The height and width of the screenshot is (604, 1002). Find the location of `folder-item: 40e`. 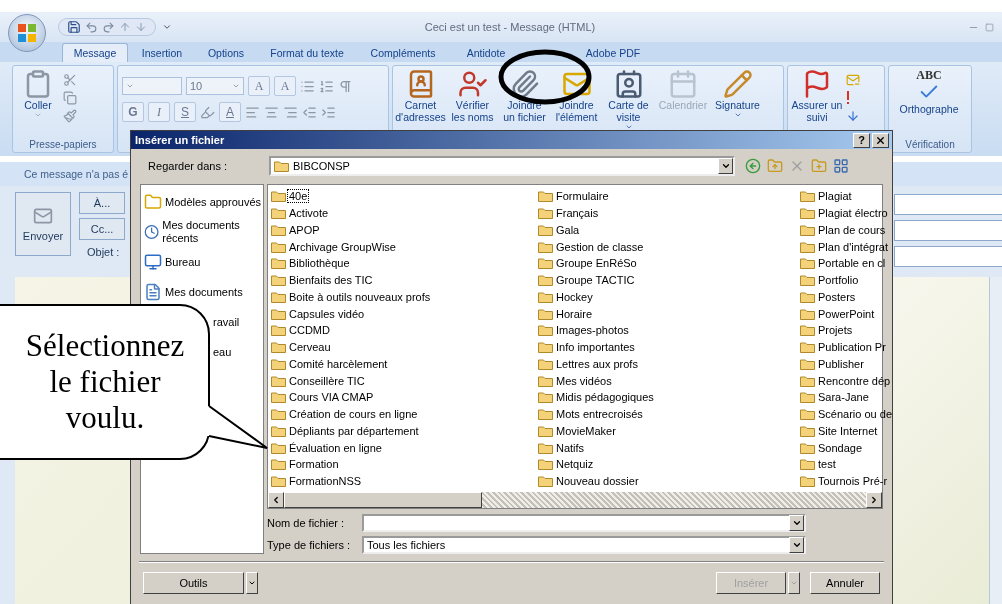

folder-item: 40e is located at coordinates (404, 196).